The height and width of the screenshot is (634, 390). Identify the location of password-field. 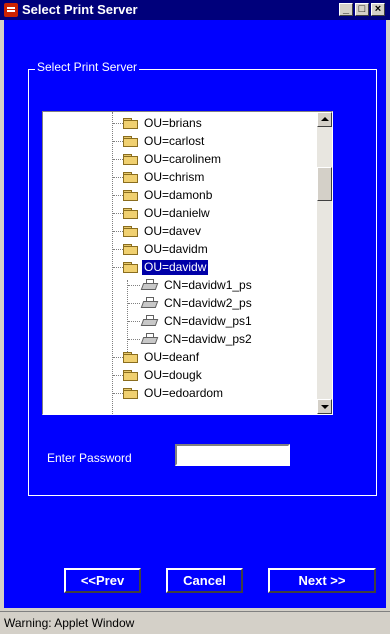
(232, 455).